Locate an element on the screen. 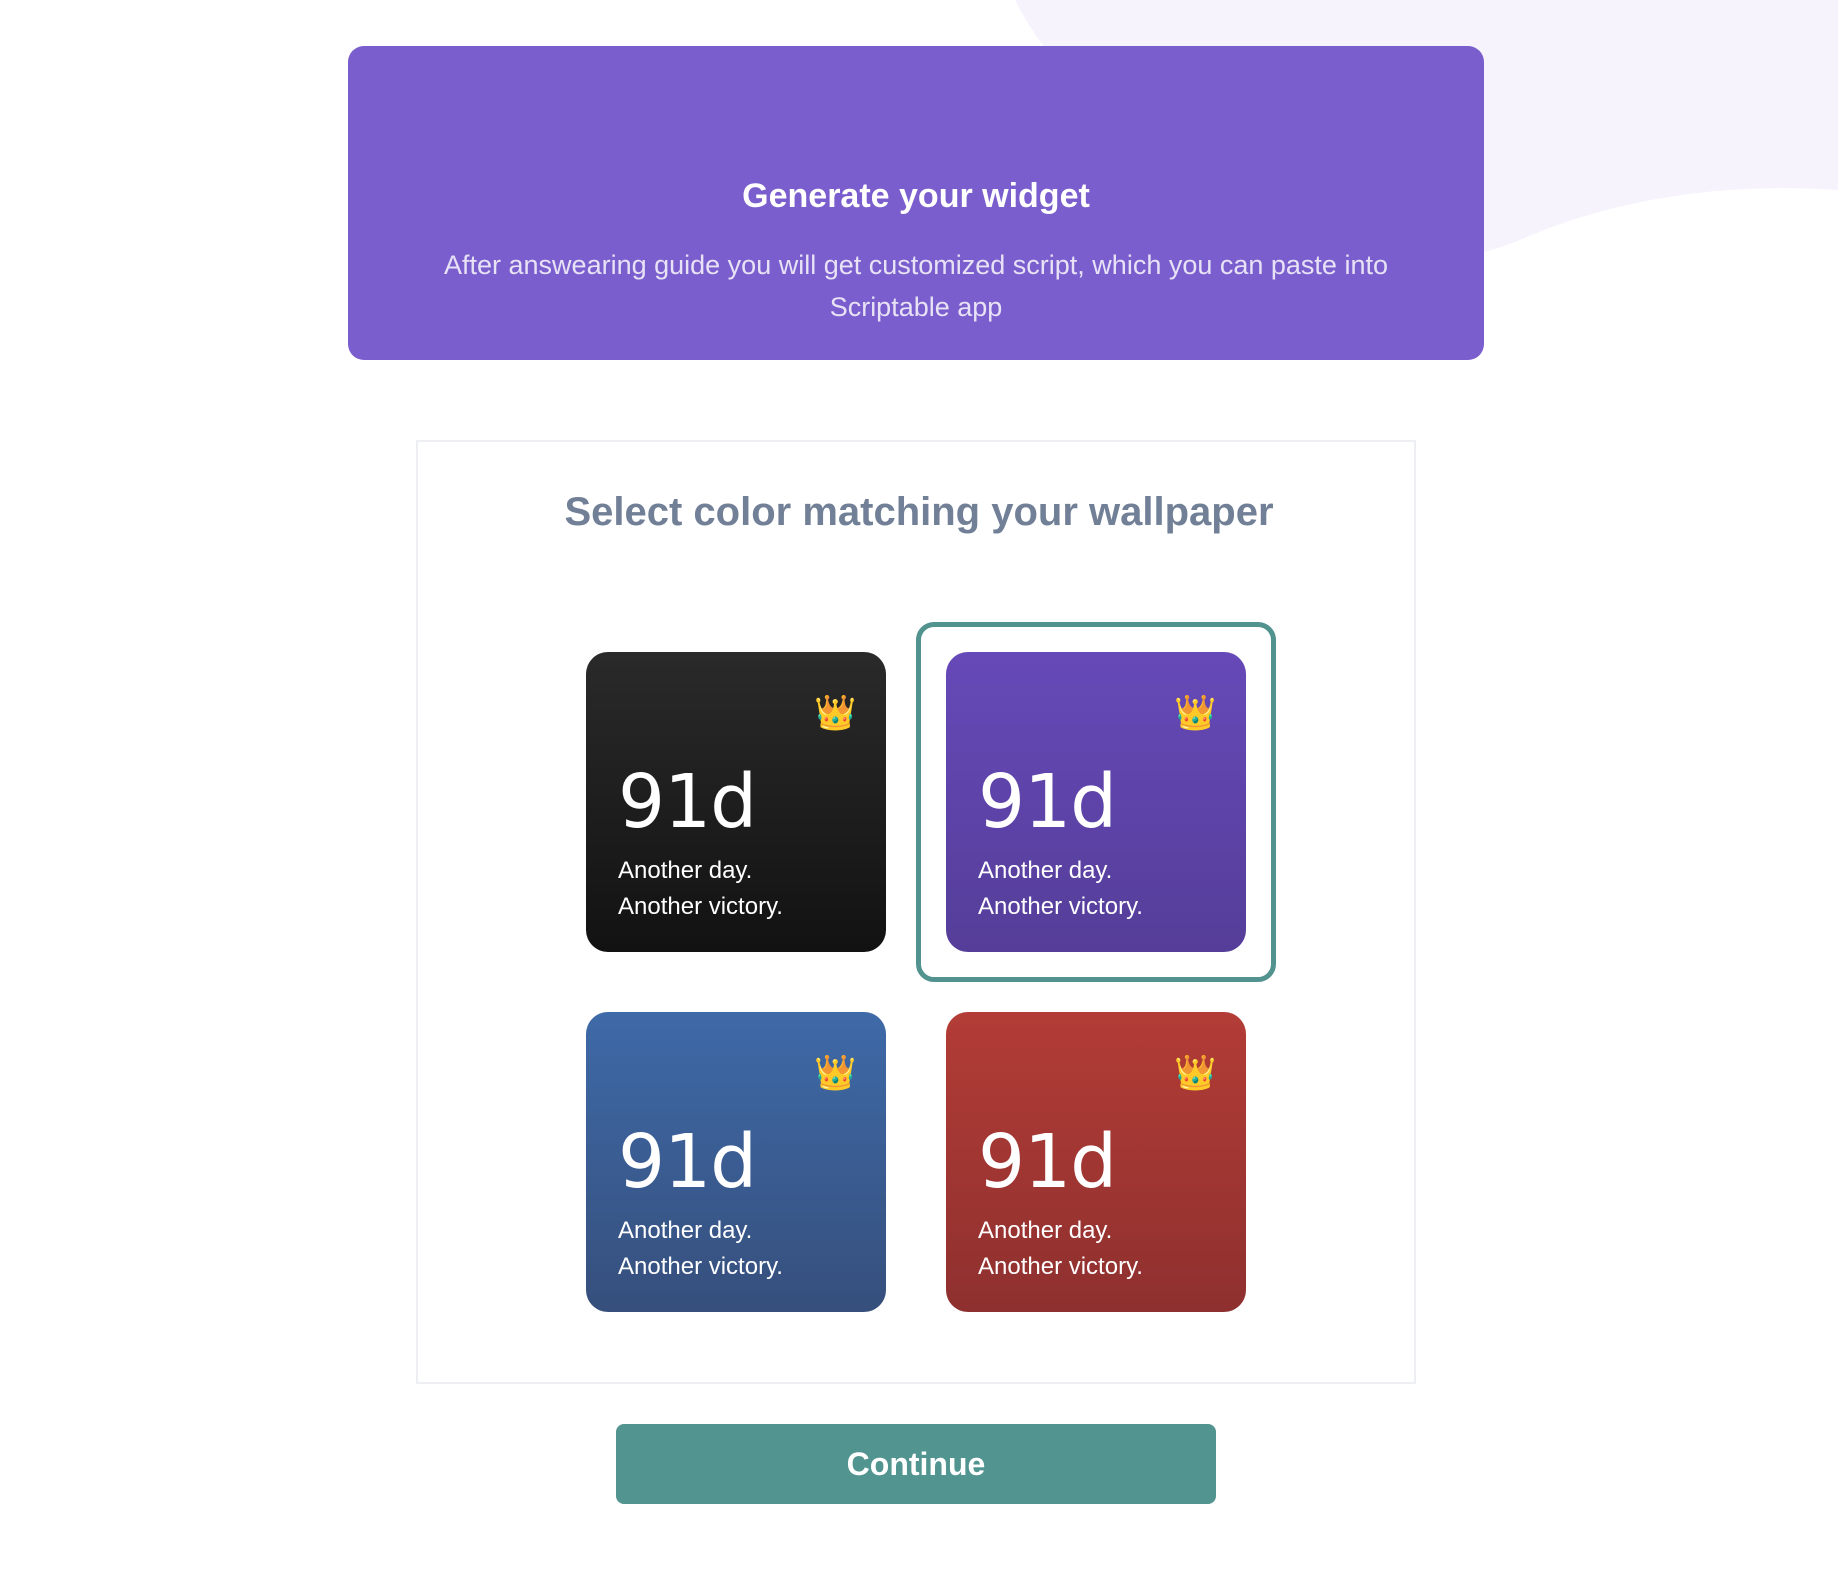 This screenshot has width=1838, height=1578. widget-option-red: 👑 91d Another day. Another victory. is located at coordinates (1096, 1162).